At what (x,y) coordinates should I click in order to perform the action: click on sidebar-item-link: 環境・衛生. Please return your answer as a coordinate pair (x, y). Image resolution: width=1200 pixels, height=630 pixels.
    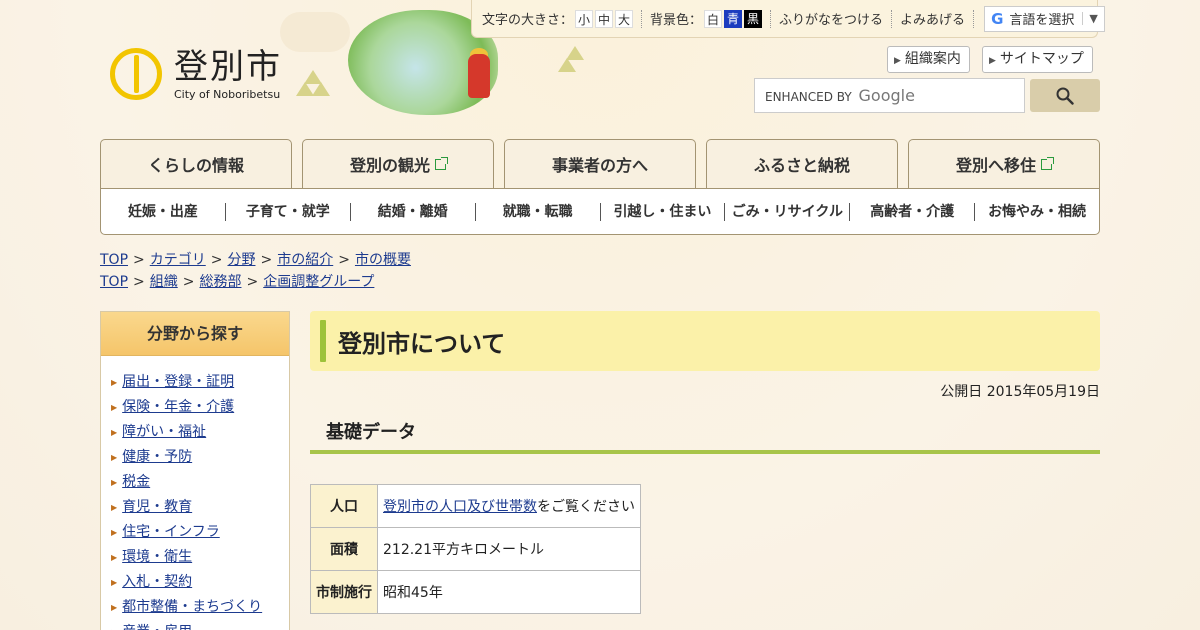
    Looking at the image, I should click on (157, 557).